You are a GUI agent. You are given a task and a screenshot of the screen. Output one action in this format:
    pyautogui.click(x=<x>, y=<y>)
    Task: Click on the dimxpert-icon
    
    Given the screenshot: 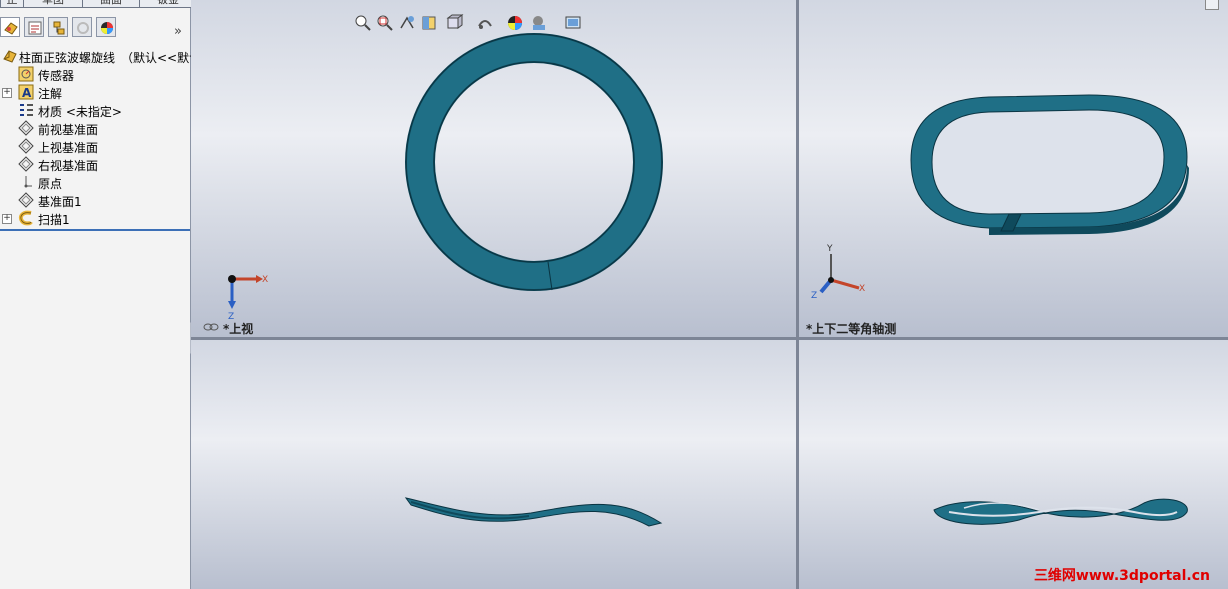 What is the action you would take?
    pyautogui.click(x=83, y=28)
    